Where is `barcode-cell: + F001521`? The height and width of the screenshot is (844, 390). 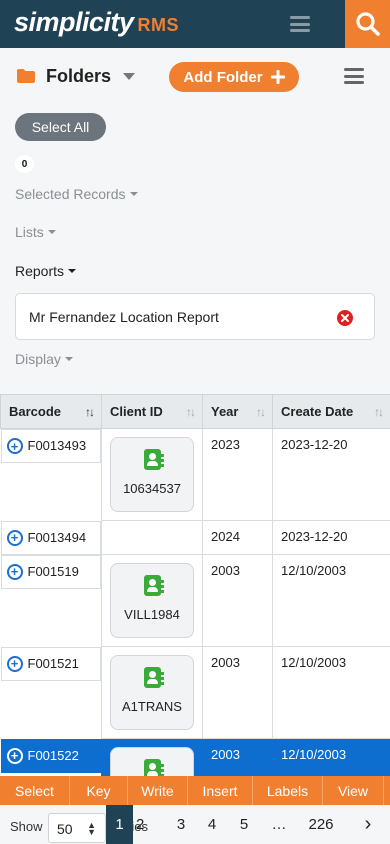
barcode-cell: + F001521 is located at coordinates (50, 663).